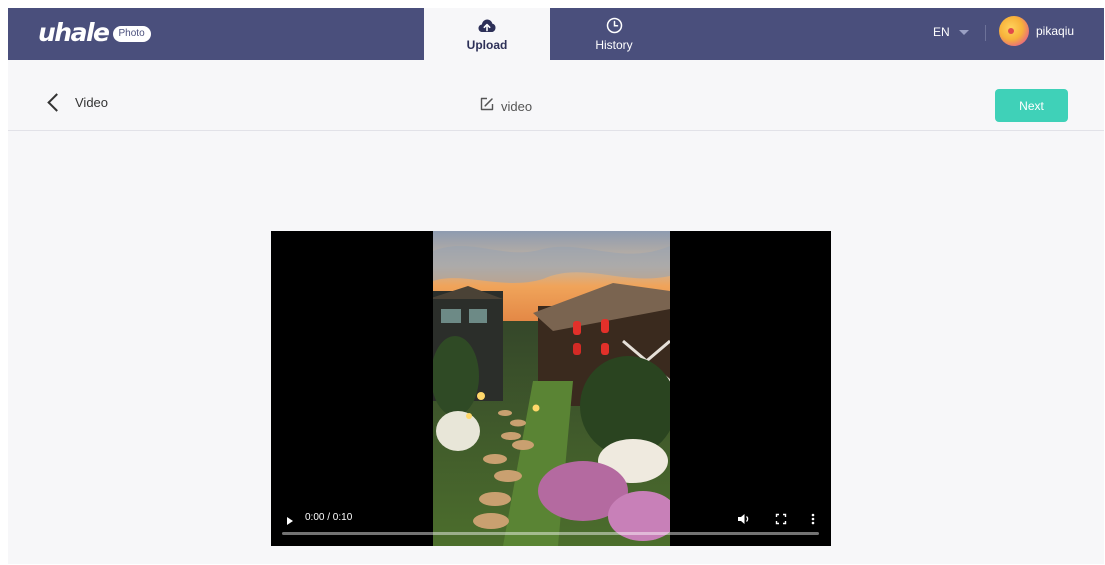 This screenshot has width=1105, height=565. Describe the element at coordinates (614, 26) in the screenshot. I see `clock-icon` at that location.